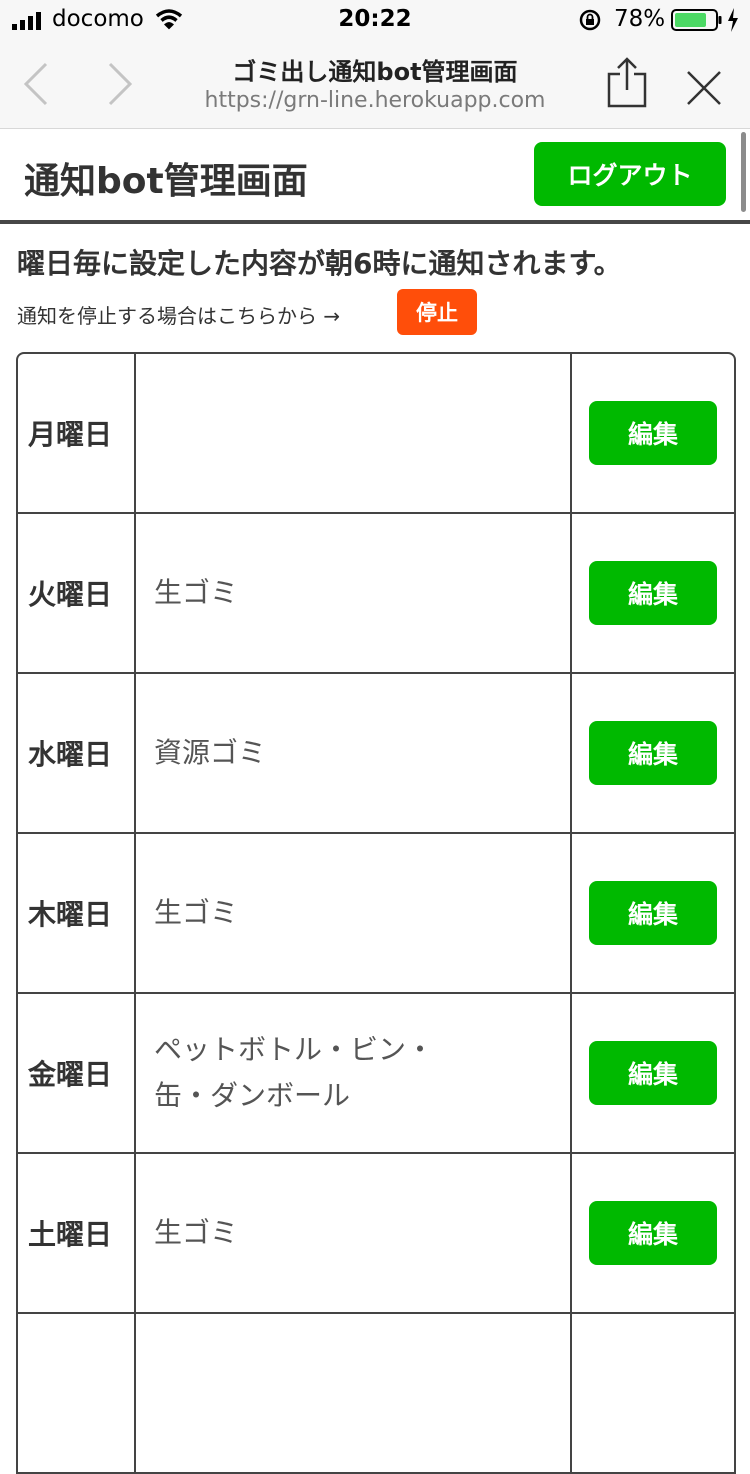 This screenshot has height=1474, width=750. Describe the element at coordinates (704, 88) in the screenshot. I see `close-icon` at that location.